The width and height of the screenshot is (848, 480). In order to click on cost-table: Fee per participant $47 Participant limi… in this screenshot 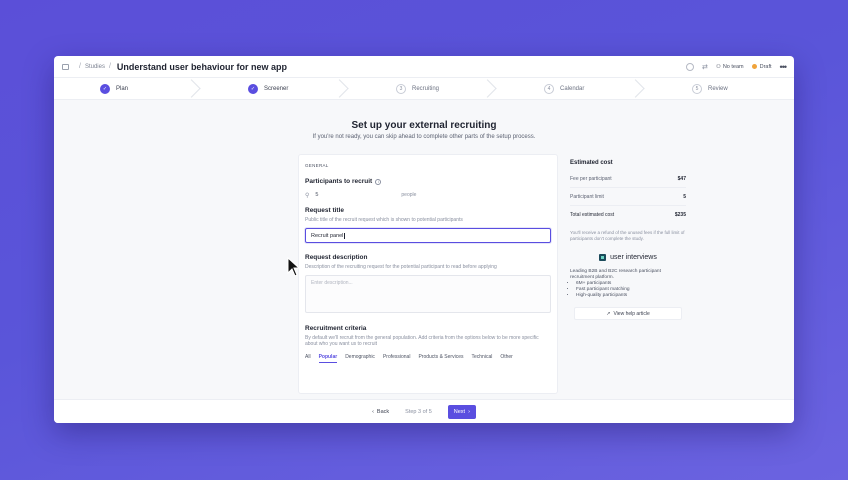, I will do `click(628, 197)`.